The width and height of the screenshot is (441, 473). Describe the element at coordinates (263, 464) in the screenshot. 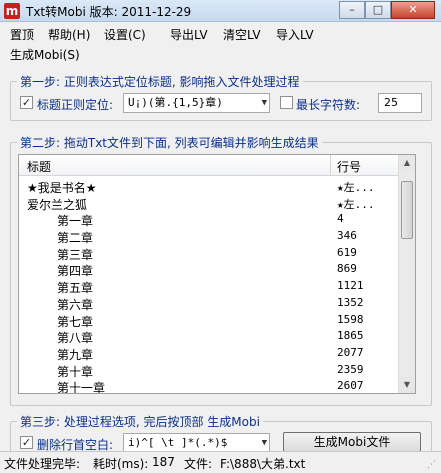

I see `status-file-value: F:\888\大弟.txt` at that location.